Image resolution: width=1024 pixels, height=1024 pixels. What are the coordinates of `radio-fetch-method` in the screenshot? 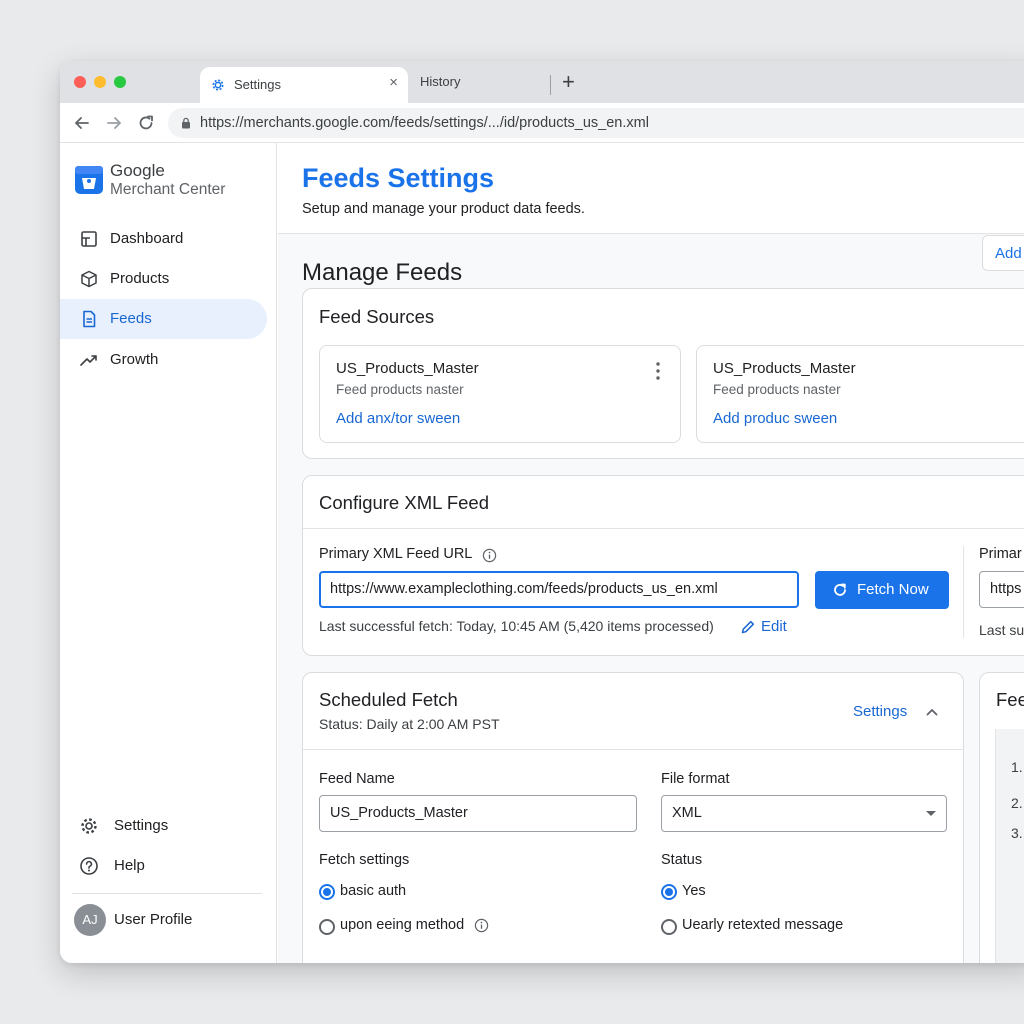 It's located at (327, 927).